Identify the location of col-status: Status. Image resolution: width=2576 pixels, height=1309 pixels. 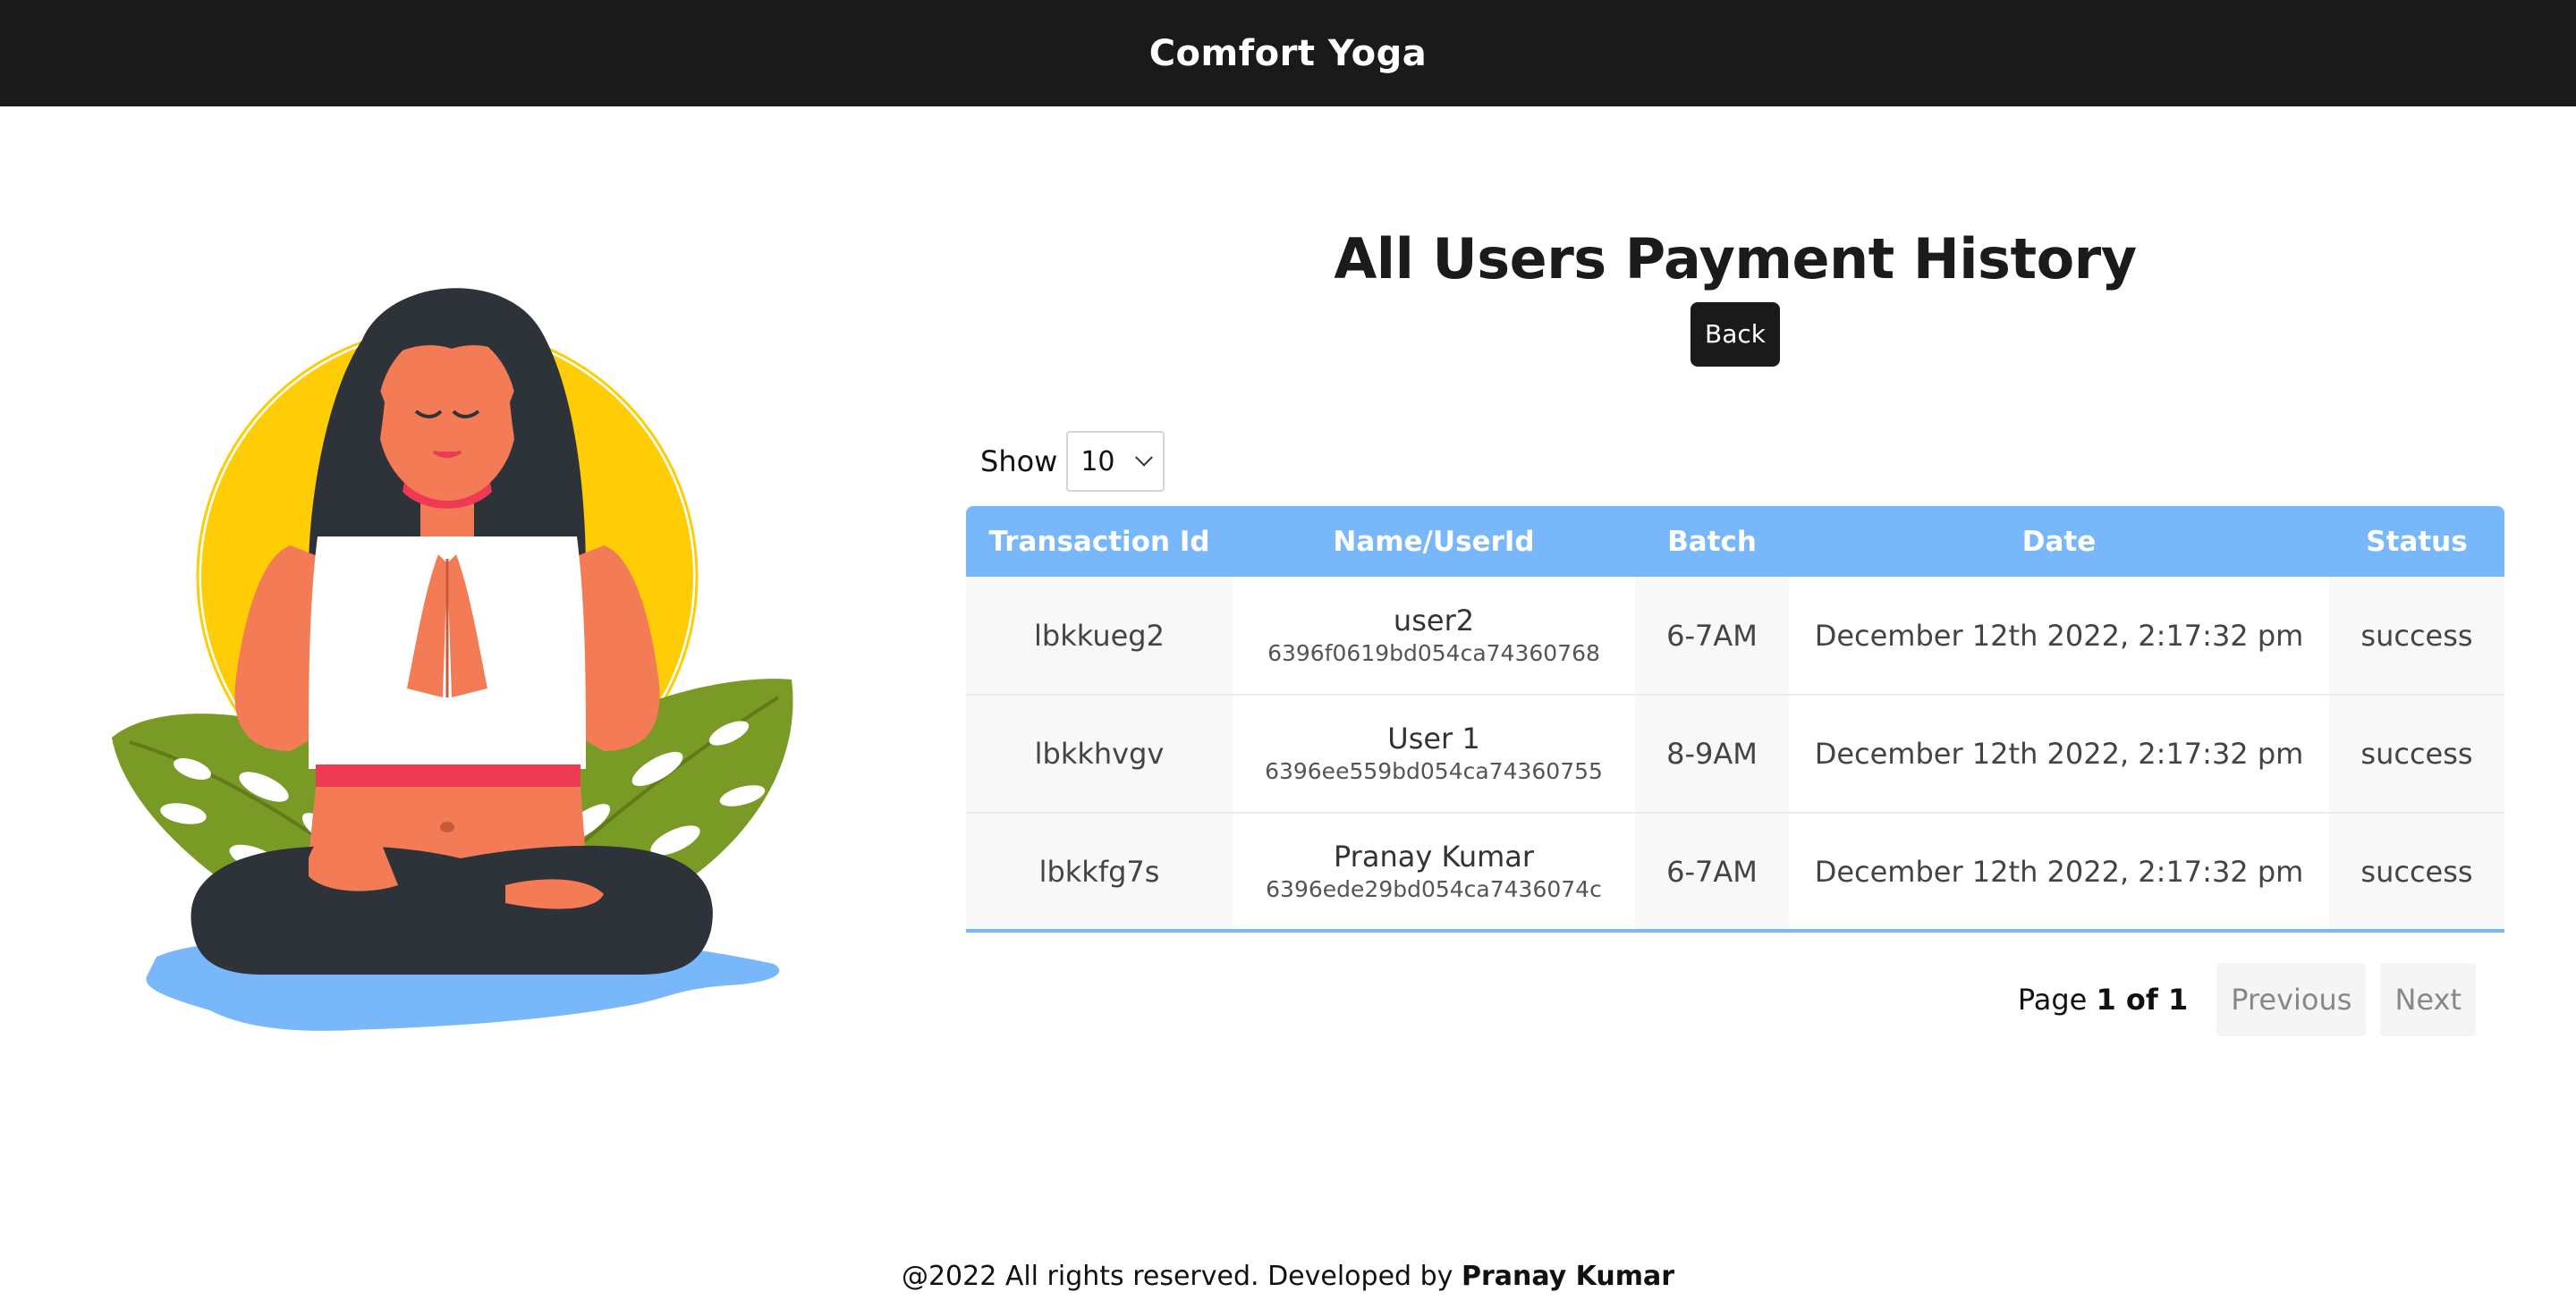
(2416, 541).